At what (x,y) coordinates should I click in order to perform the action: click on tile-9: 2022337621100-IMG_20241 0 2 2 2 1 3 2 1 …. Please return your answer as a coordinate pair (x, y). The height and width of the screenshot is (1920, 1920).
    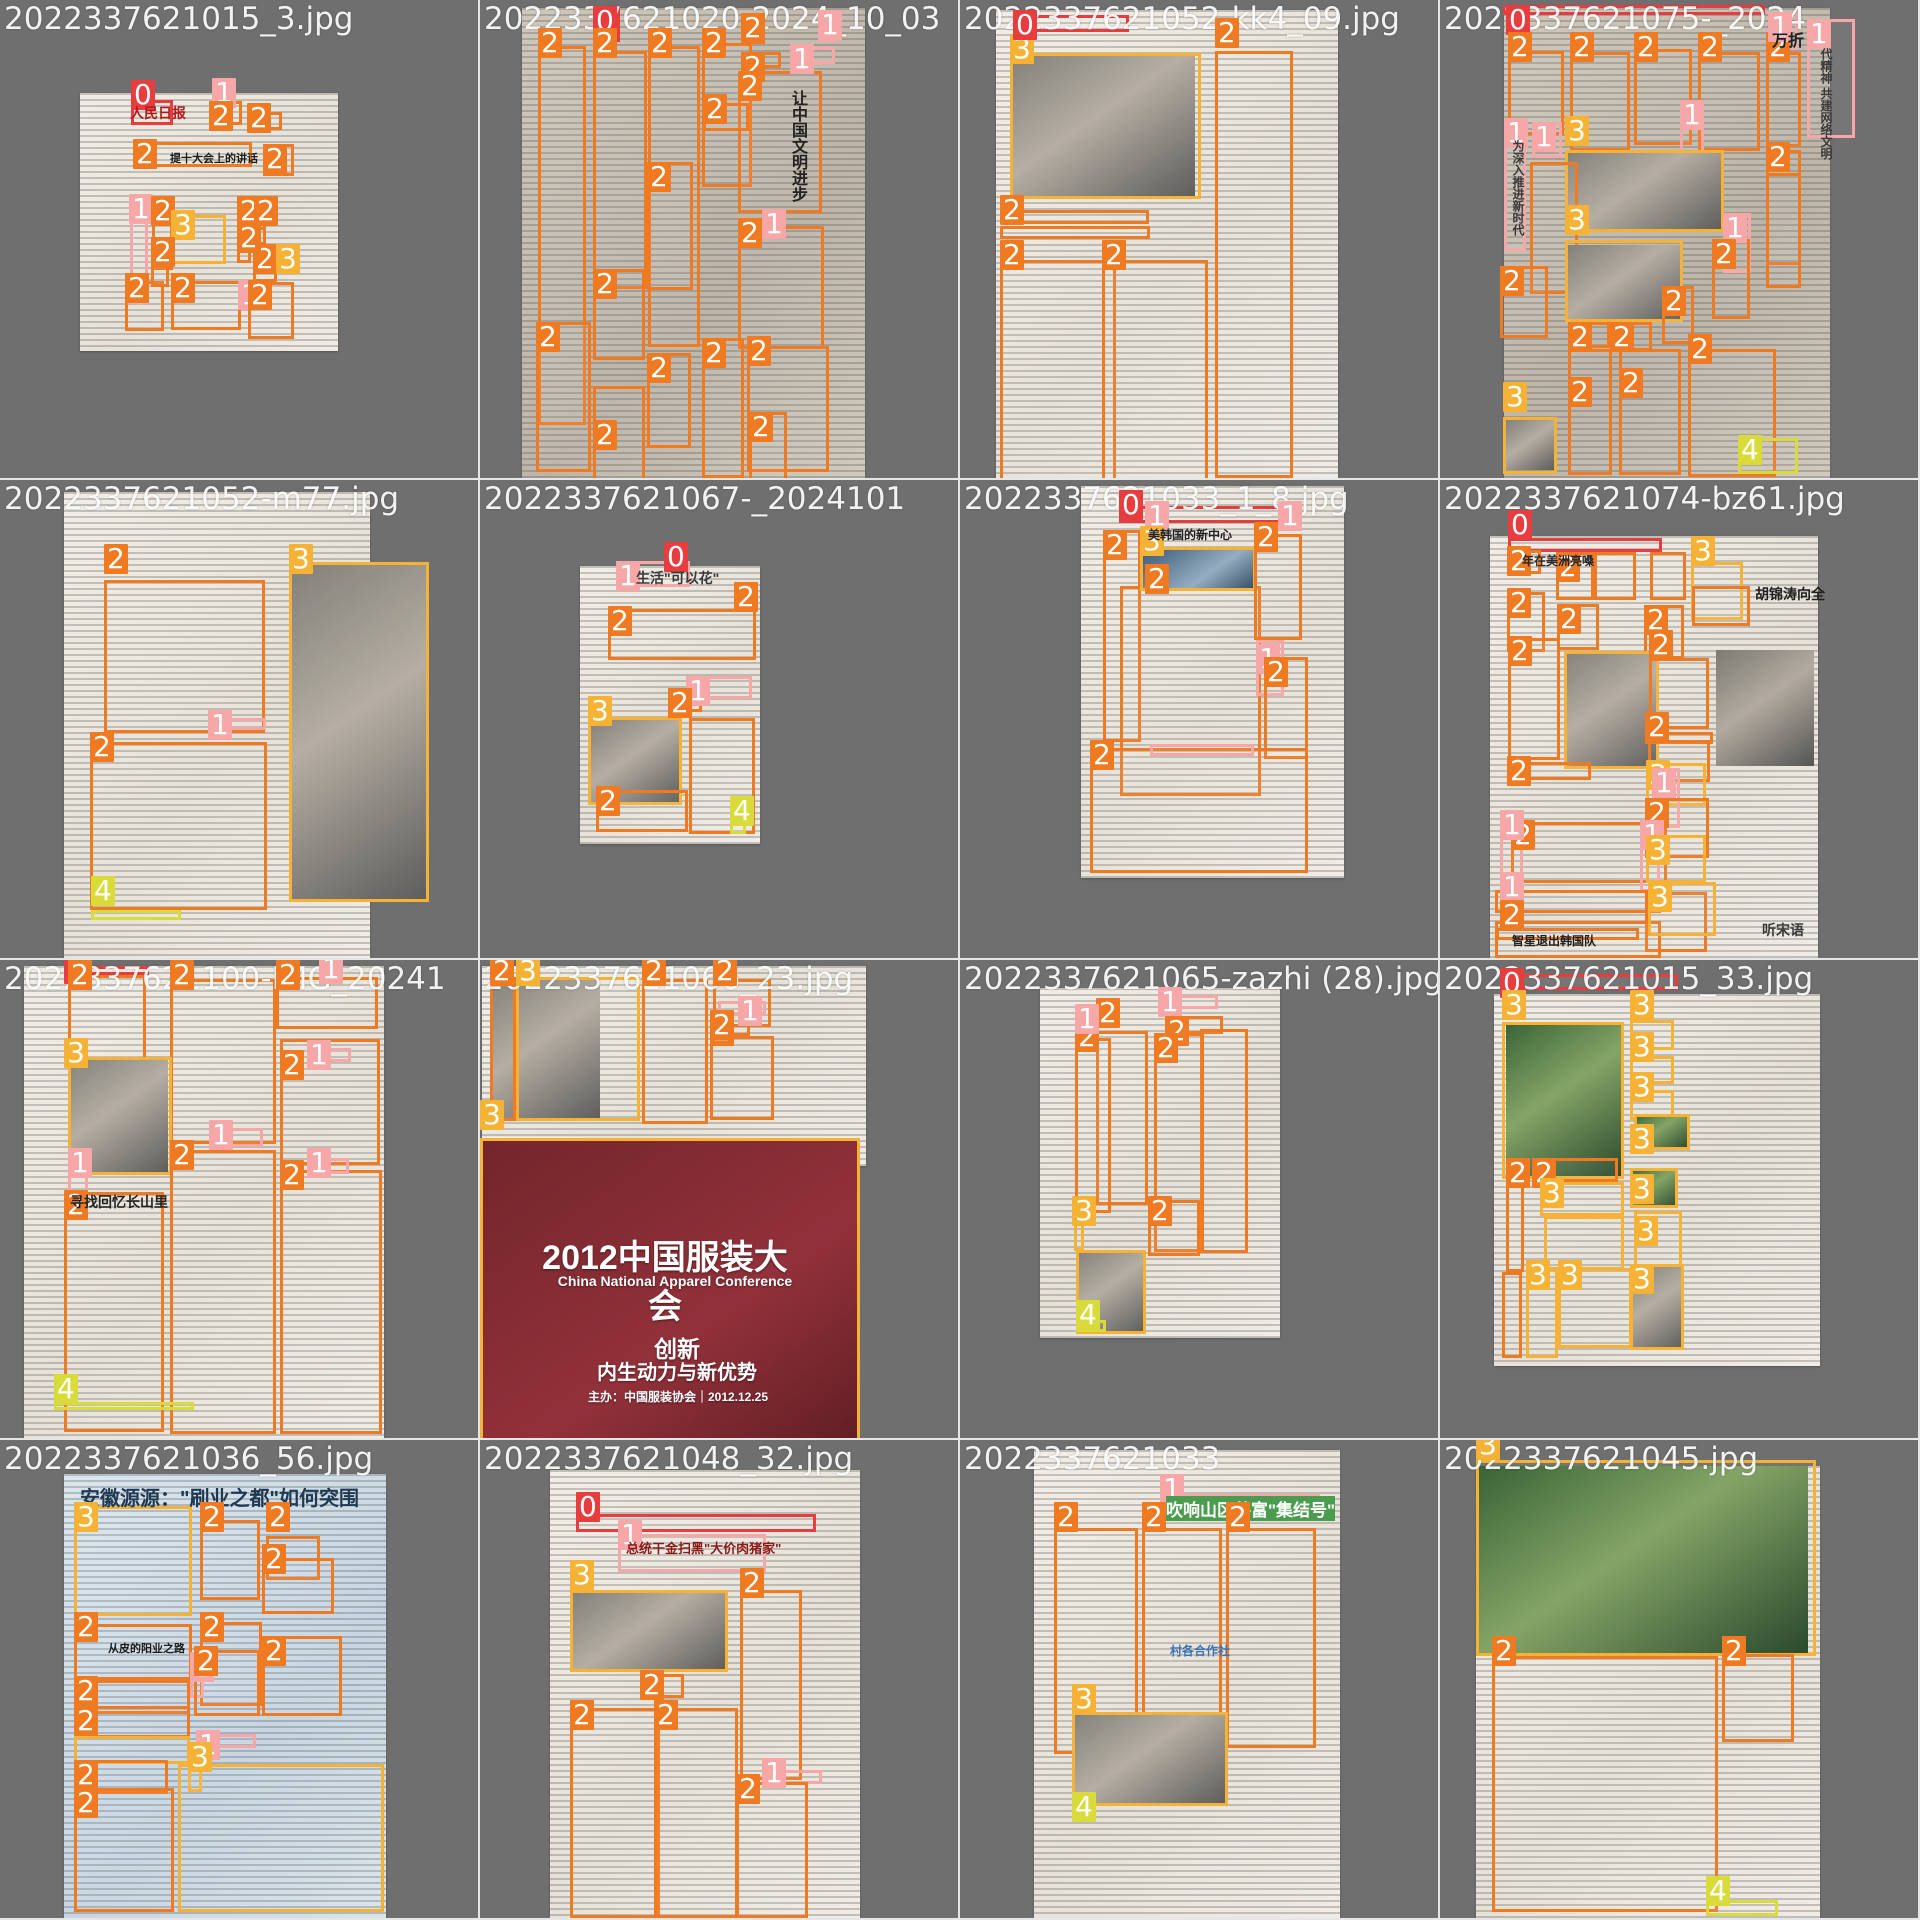
    Looking at the image, I should click on (240, 1200).